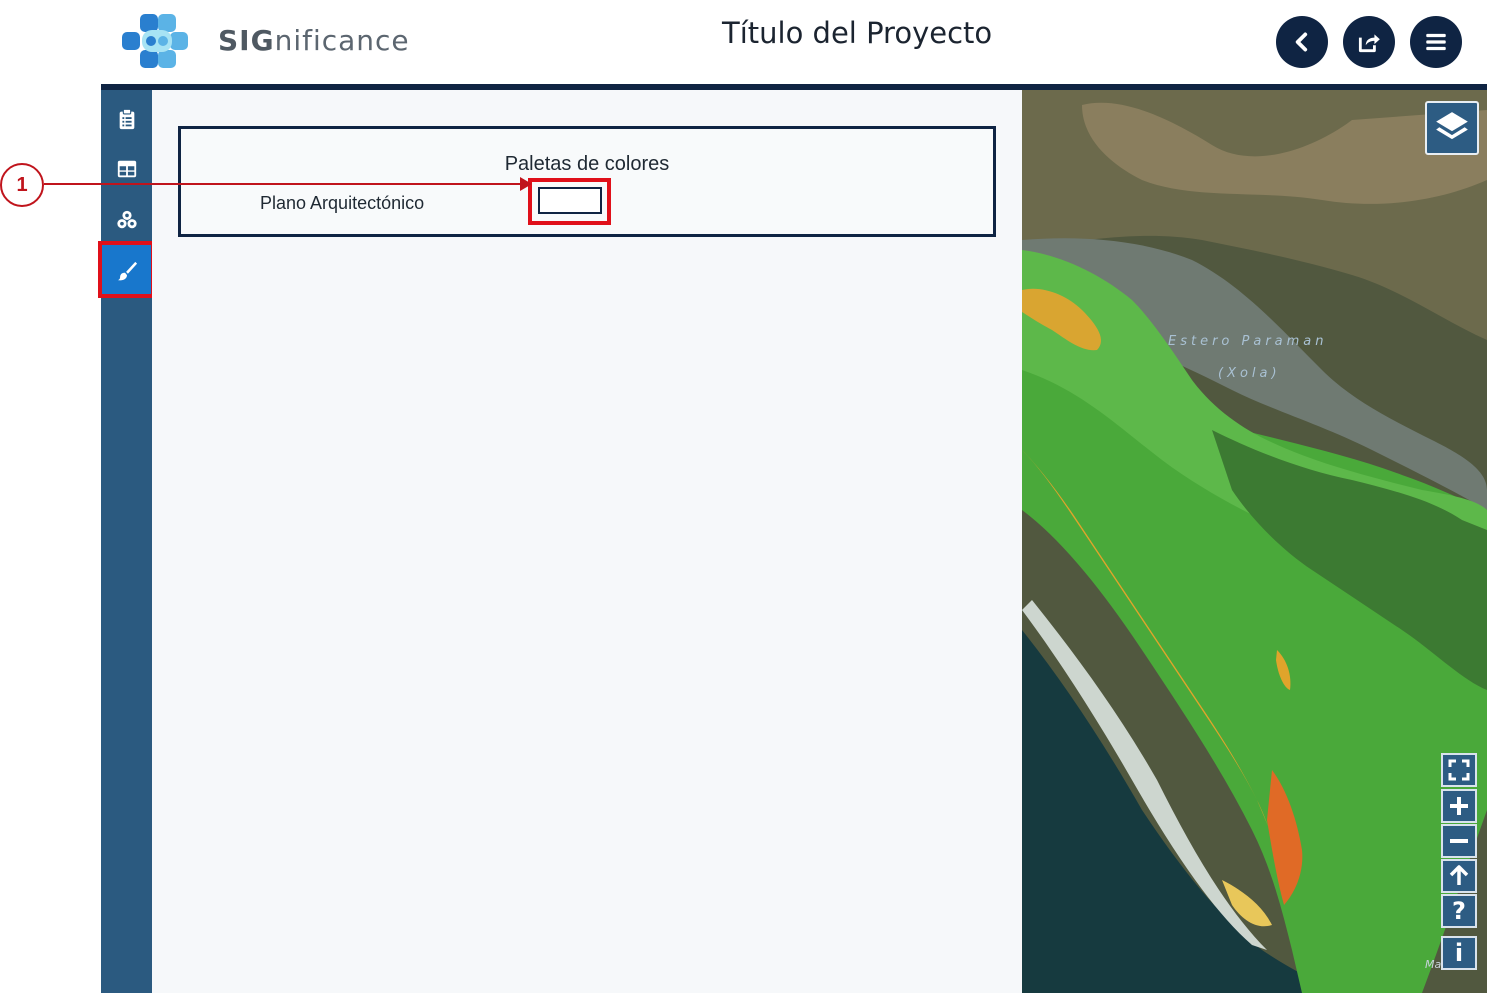  I want to click on significance-logo-icon, so click(155, 41).